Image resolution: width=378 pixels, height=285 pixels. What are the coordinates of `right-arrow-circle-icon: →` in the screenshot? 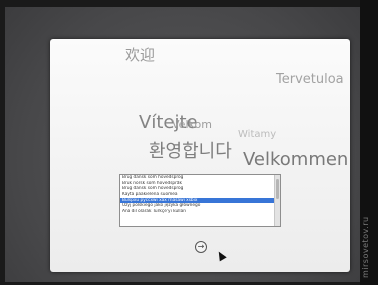 It's located at (201, 246).